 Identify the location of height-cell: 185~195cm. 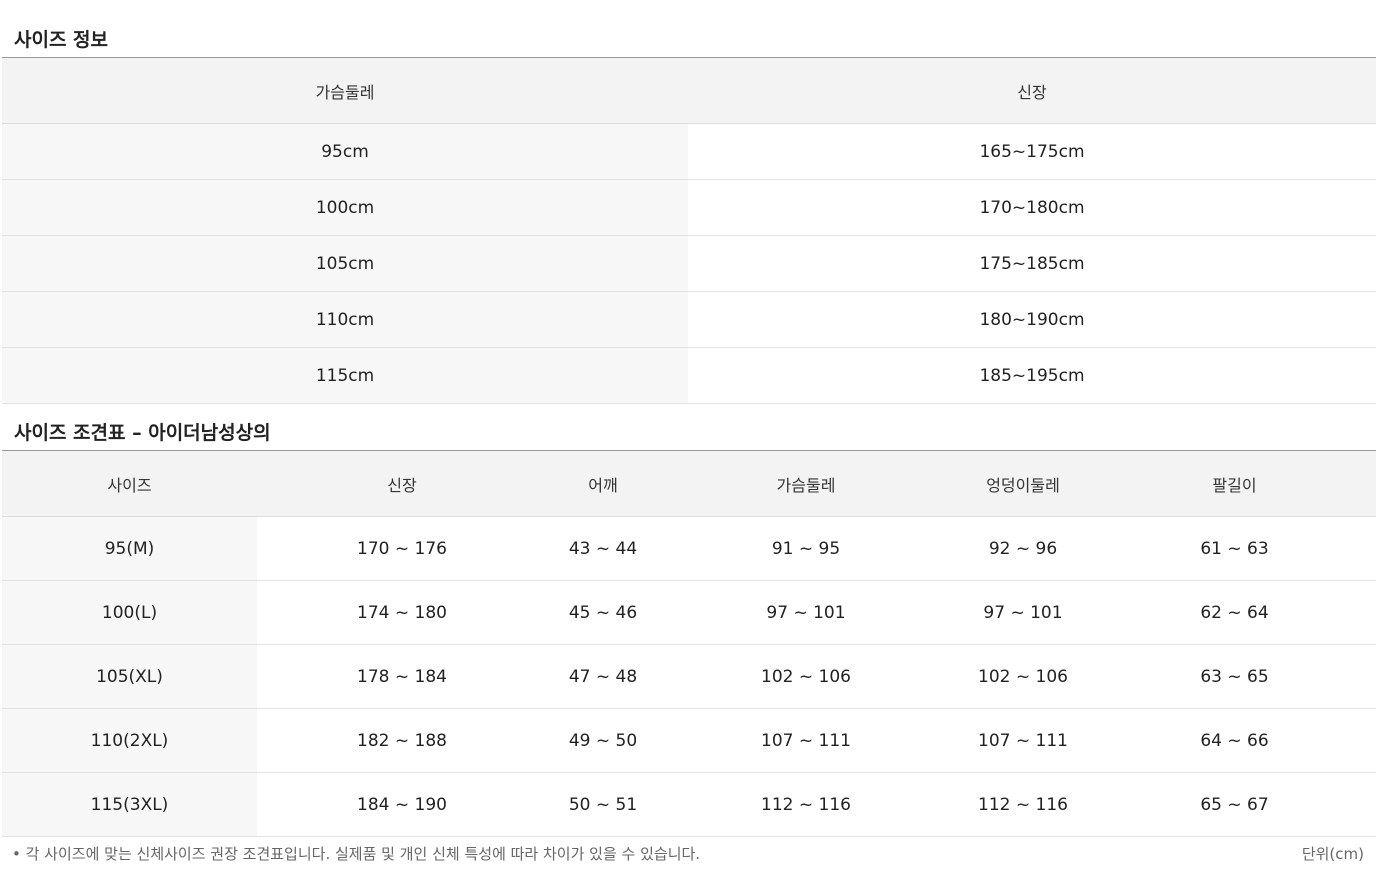
(1032, 375).